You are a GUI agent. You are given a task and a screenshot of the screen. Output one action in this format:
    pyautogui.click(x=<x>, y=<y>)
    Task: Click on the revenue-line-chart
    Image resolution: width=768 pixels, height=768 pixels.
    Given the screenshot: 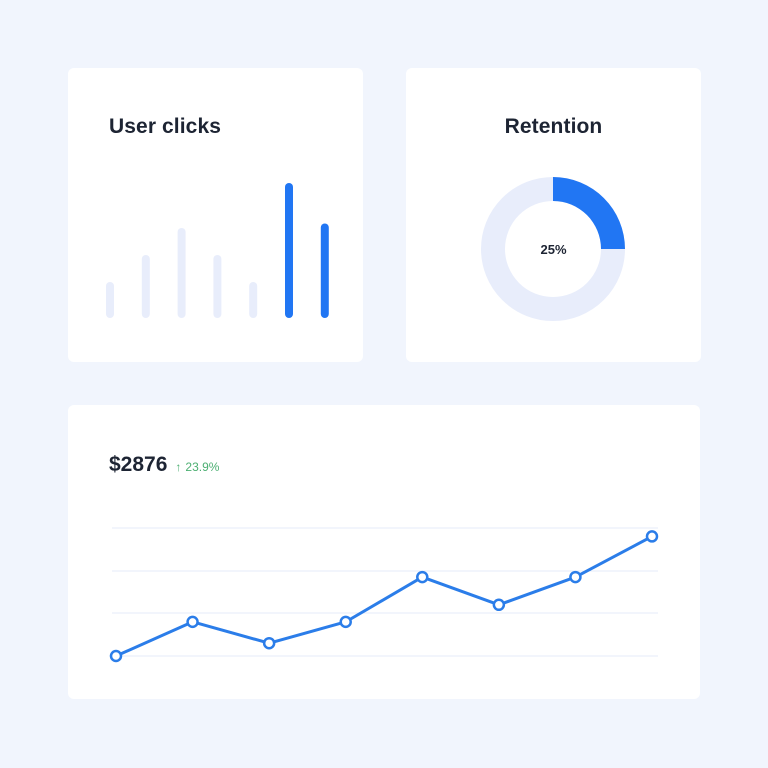 What is the action you would take?
    pyautogui.click(x=384, y=595)
    